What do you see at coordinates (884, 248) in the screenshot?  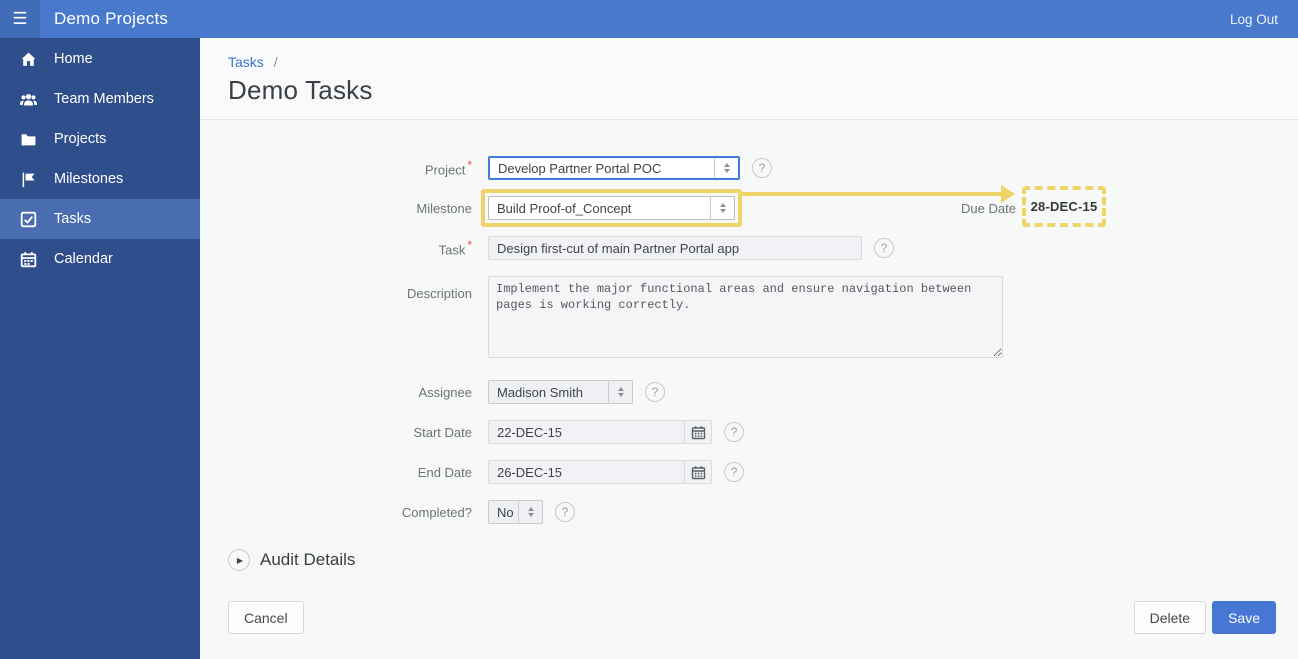 I see `task-help-icon: ?` at bounding box center [884, 248].